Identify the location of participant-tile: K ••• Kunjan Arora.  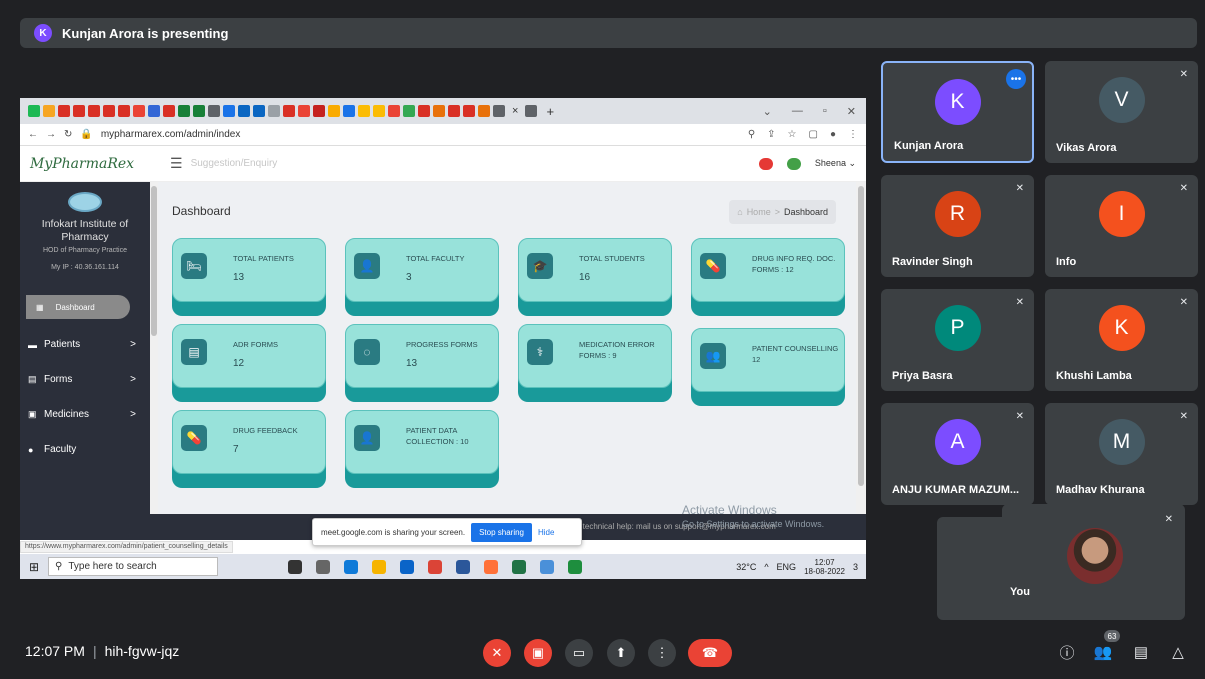
(957, 112).